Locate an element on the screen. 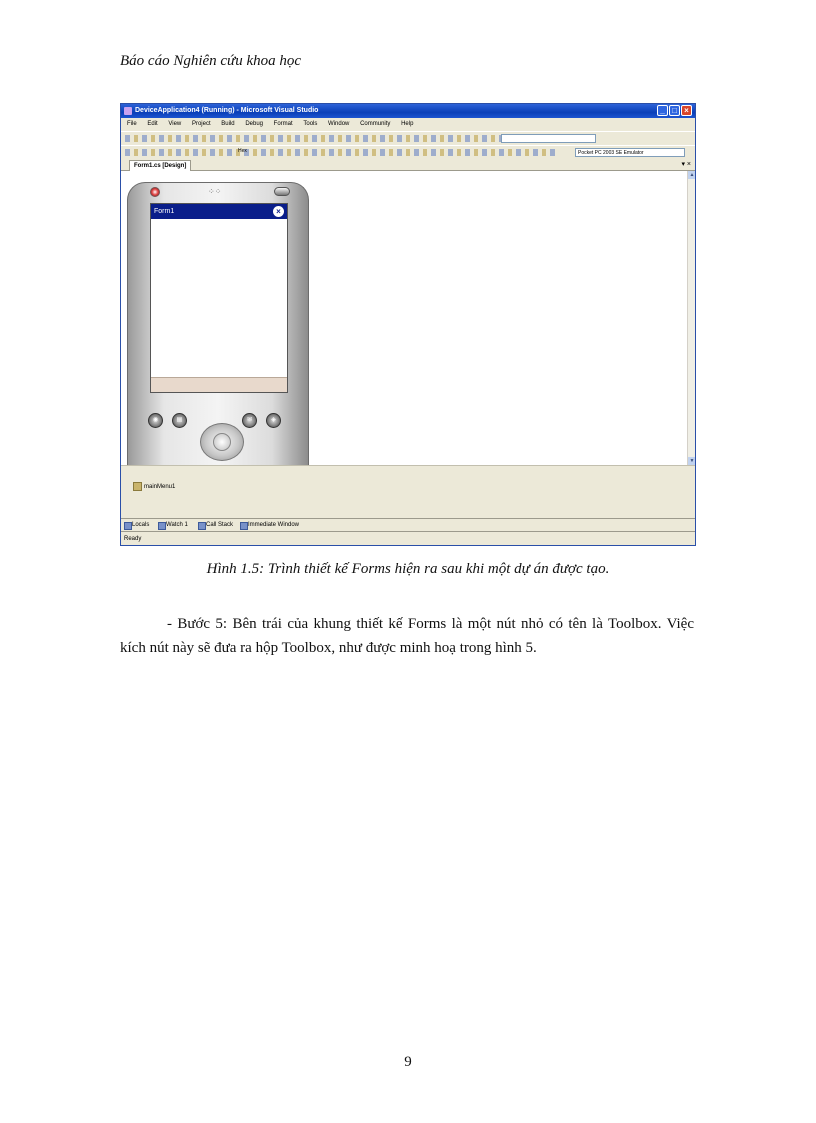  menu-debug: Debug is located at coordinates (254, 124).